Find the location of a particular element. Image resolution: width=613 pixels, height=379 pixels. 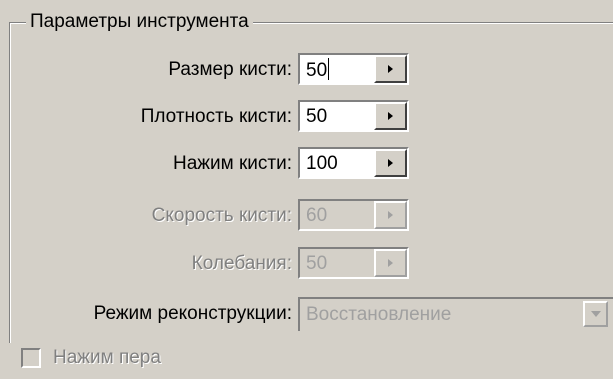

brush-density-label: Плотность кисти: is located at coordinates (216, 116).